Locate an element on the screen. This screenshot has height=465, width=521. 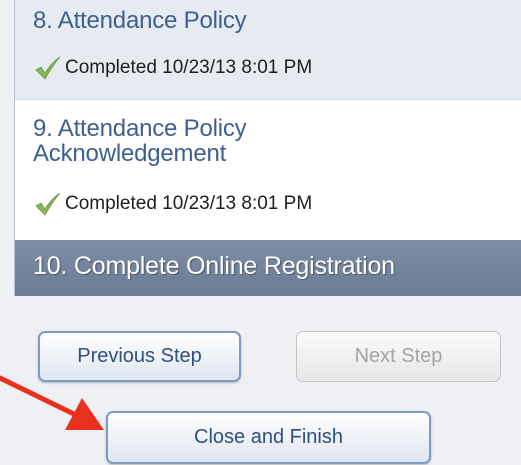
step-complete-online-registration: 10. Complete Online Registration is located at coordinates (268, 268).